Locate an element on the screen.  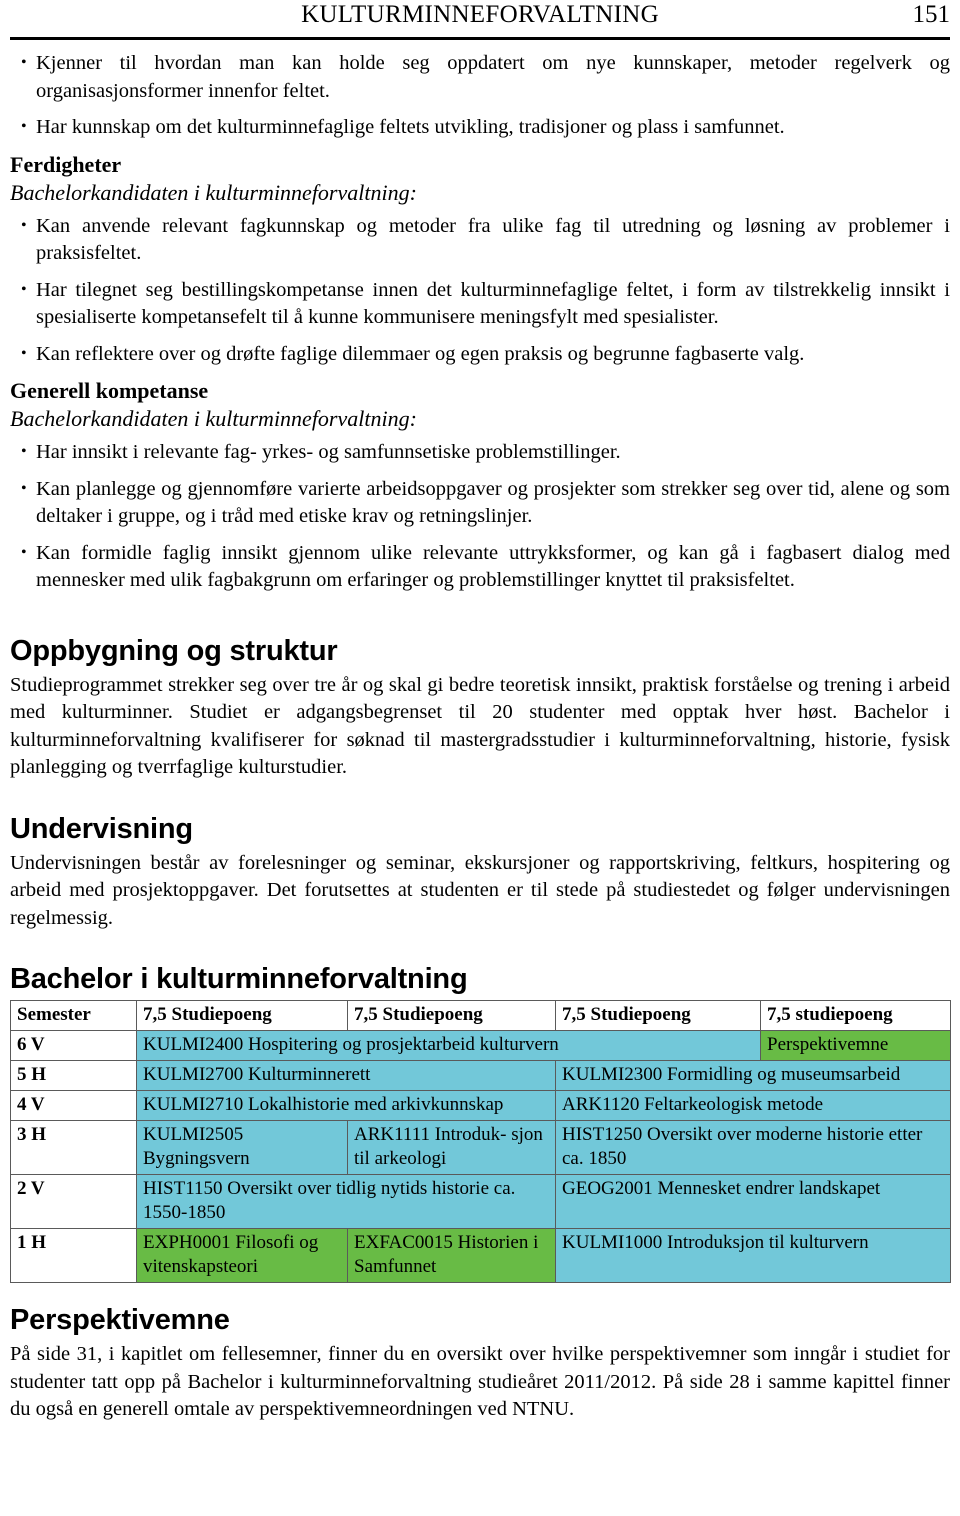
running-header: KULTURMINNEFORVALTNING 151 is located at coordinates (480, 17).